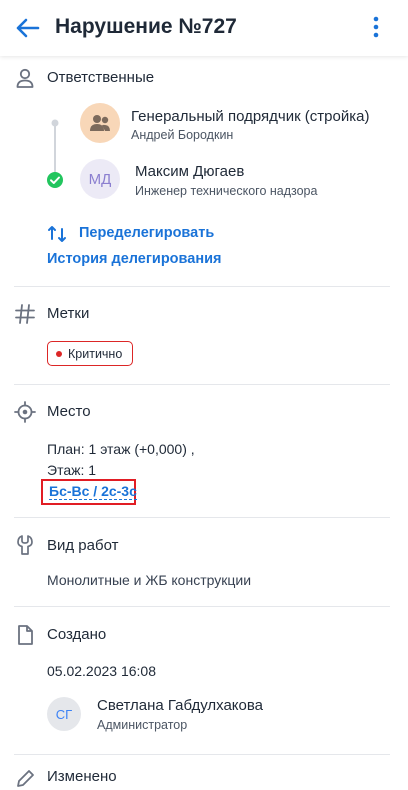 Image resolution: width=408 pixels, height=790 pixels. What do you see at coordinates (250, 116) in the screenshot?
I see `responsible-name: Генеральный подрядчик (стройка)` at bounding box center [250, 116].